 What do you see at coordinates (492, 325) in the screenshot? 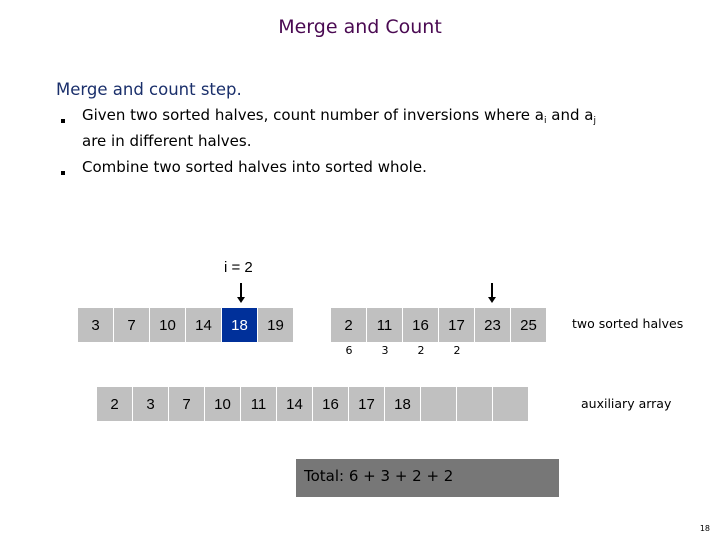
I see `right-array-cell: 23` at bounding box center [492, 325].